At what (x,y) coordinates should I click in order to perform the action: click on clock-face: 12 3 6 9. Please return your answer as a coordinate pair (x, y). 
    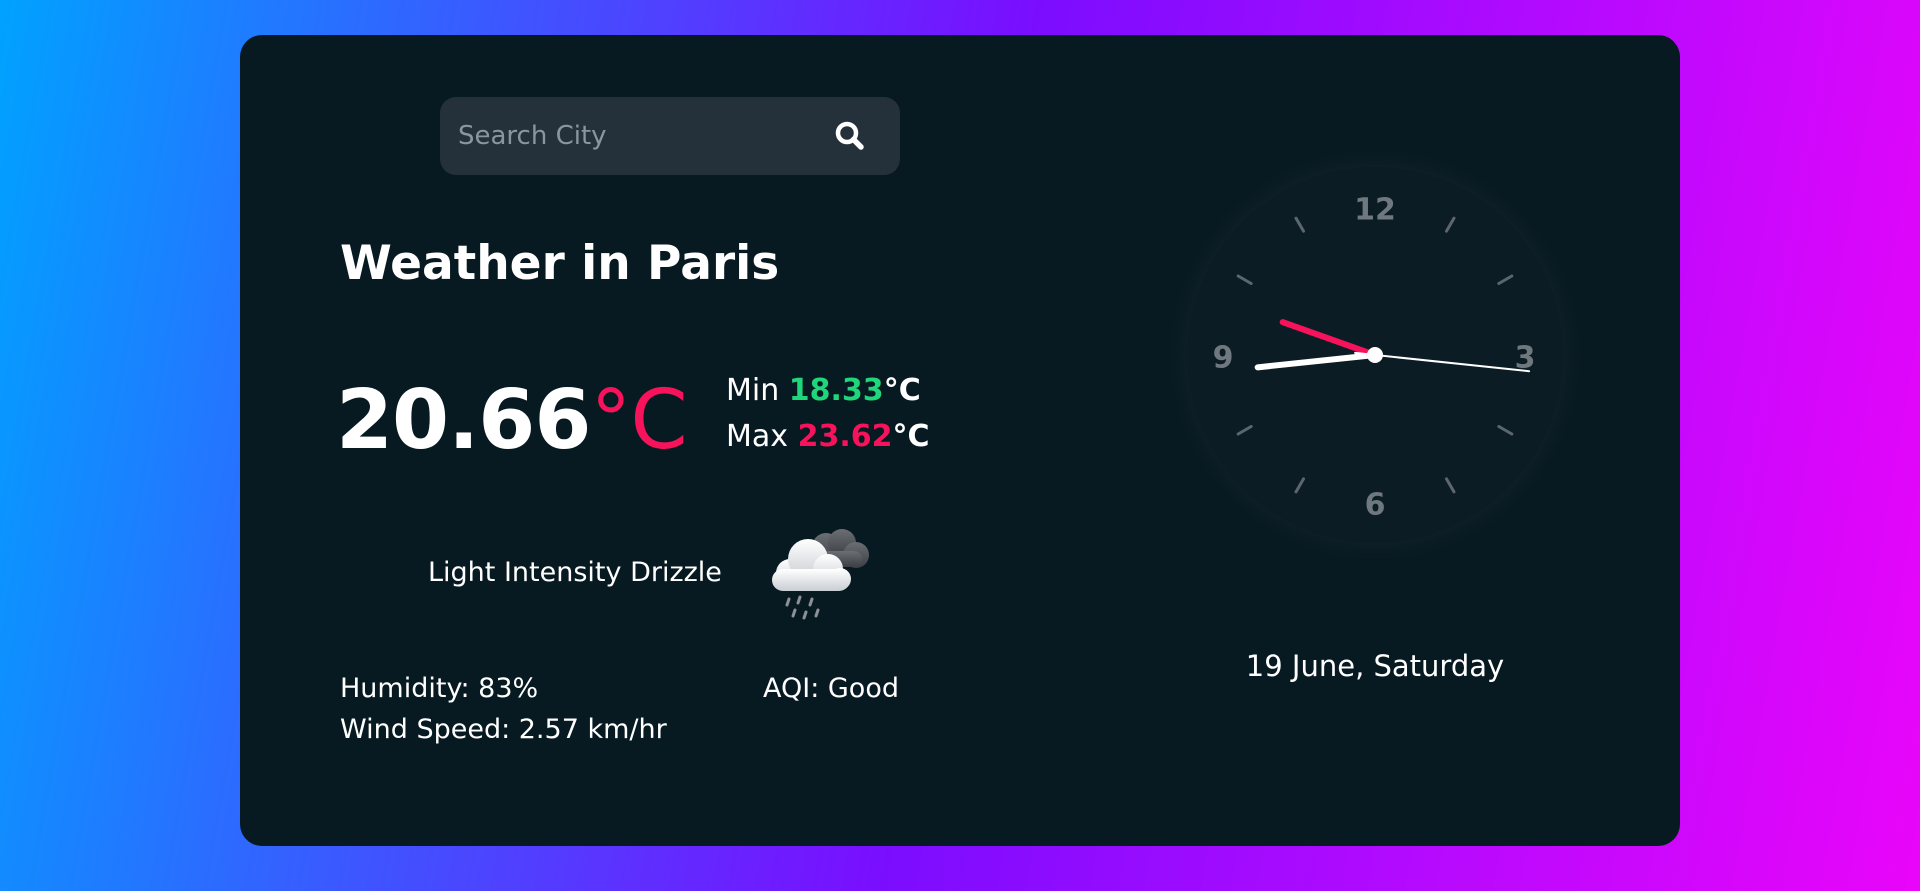
    Looking at the image, I should click on (1375, 355).